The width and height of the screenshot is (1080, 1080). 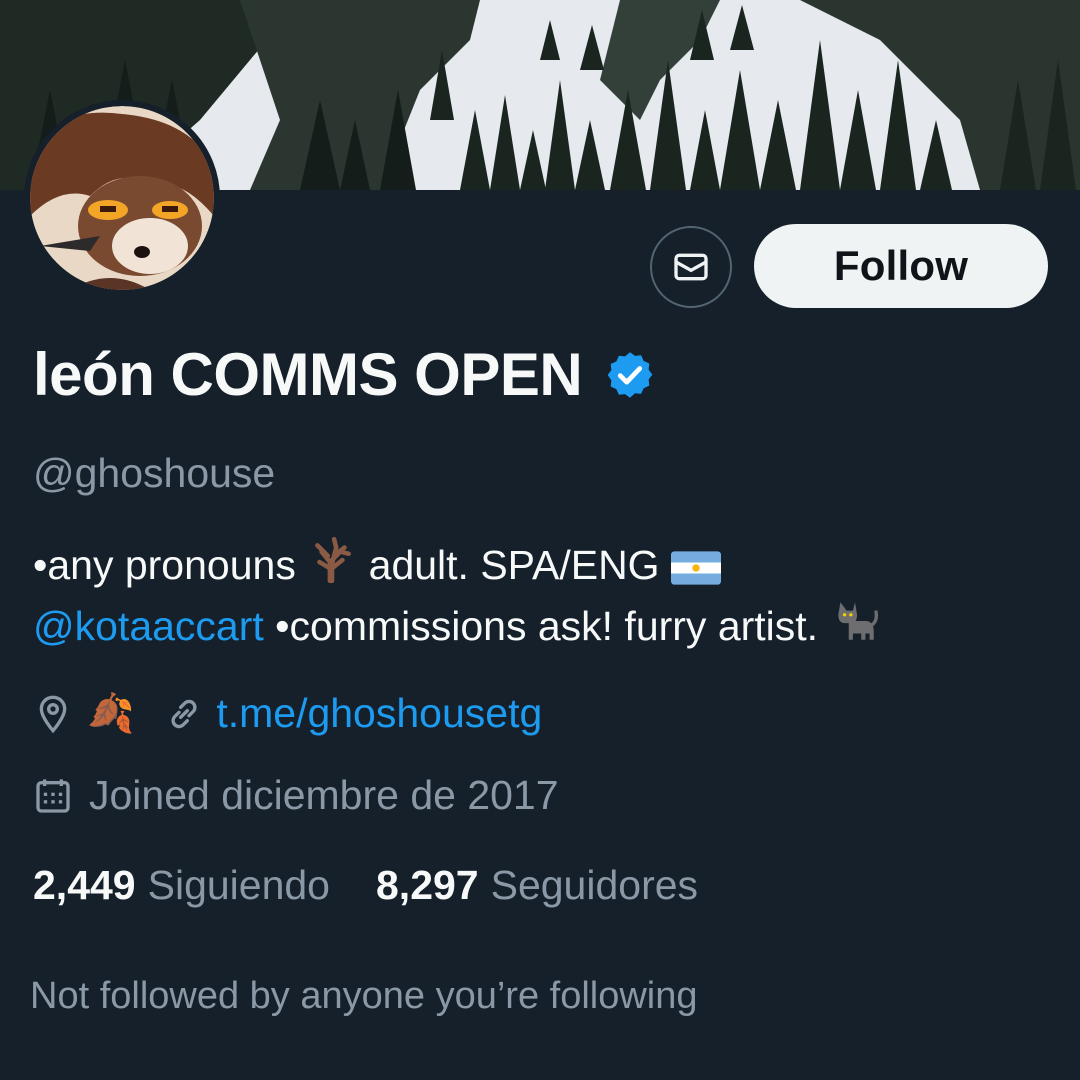 I want to click on bio-text: •any pronouns, so click(x=164, y=565).